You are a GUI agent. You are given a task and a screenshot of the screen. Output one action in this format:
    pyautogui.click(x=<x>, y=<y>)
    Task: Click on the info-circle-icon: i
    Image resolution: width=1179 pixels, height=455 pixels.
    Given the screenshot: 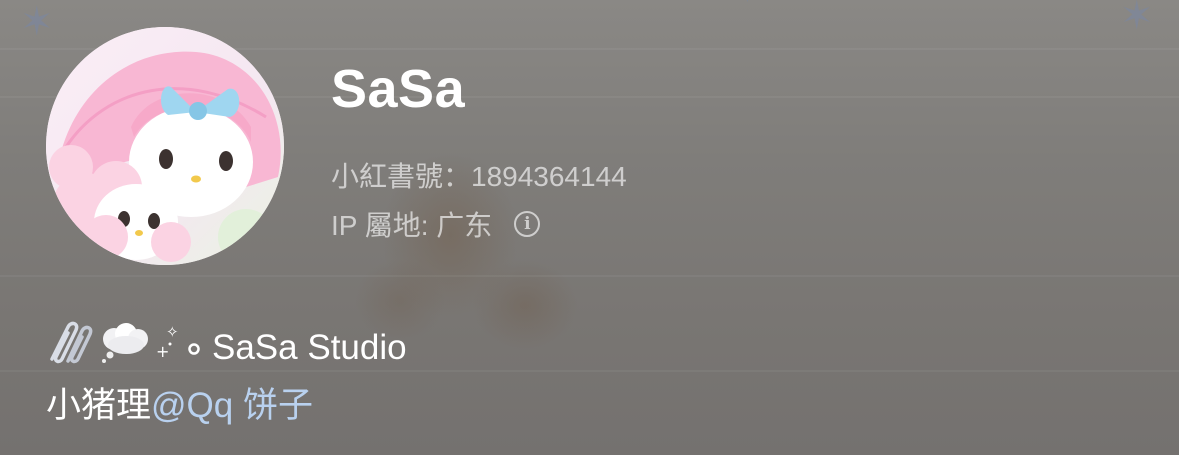 What is the action you would take?
    pyautogui.click(x=527, y=224)
    